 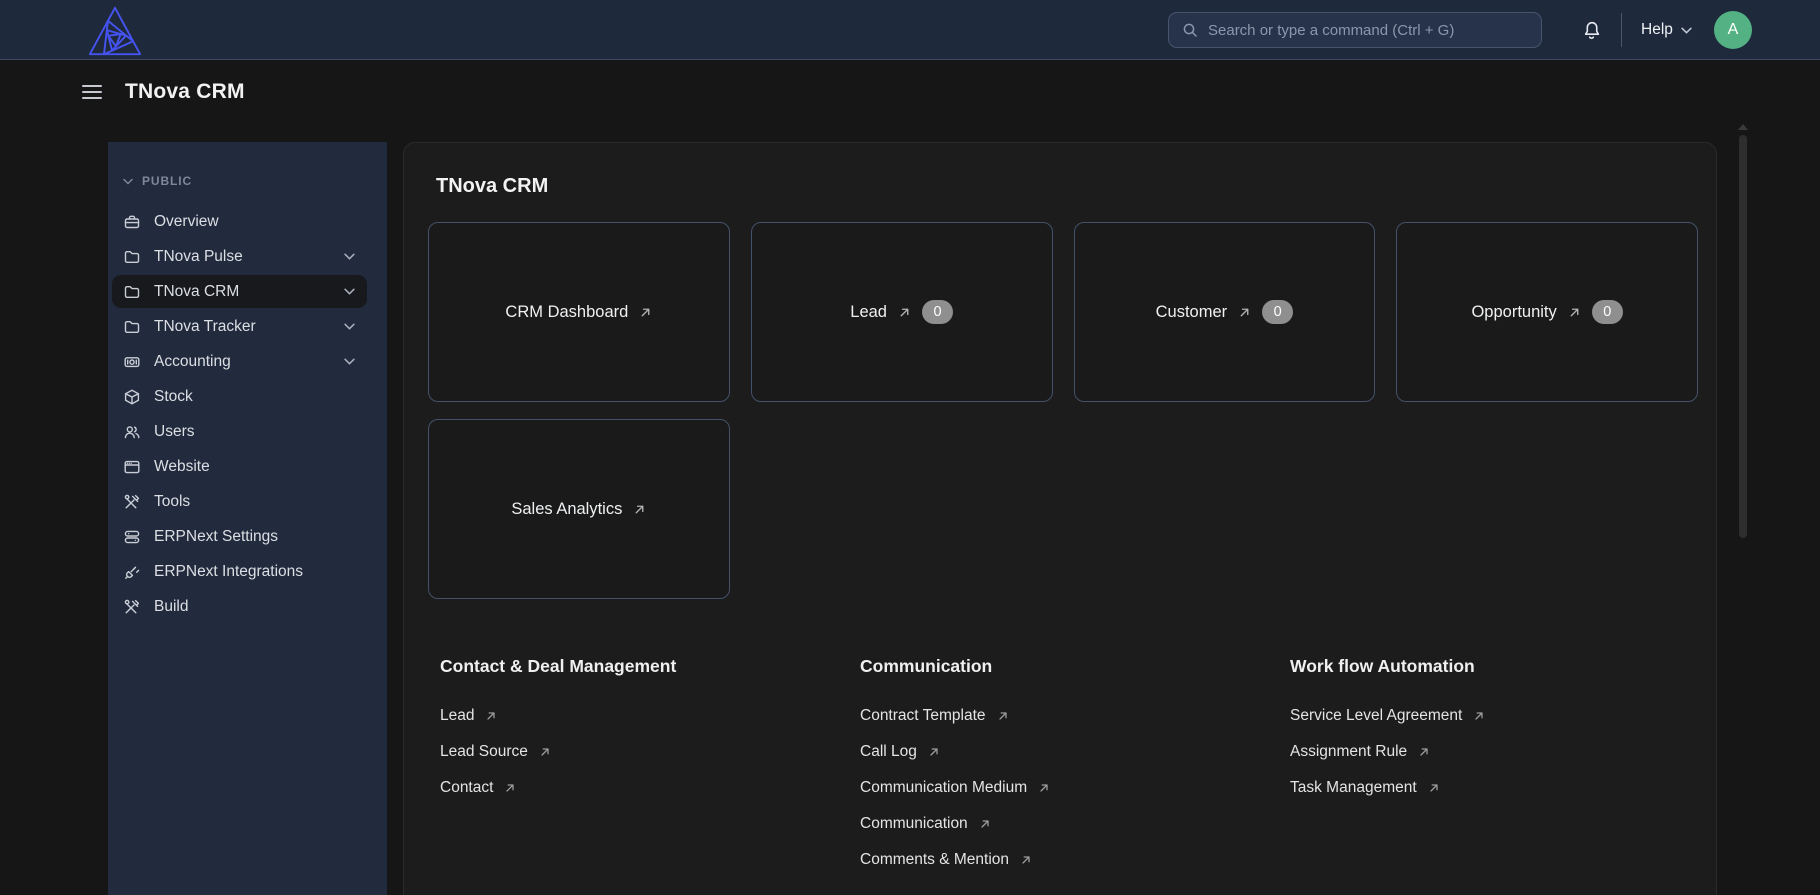 I want to click on sidebar-item-label: ERPNext Settings, so click(x=216, y=536).